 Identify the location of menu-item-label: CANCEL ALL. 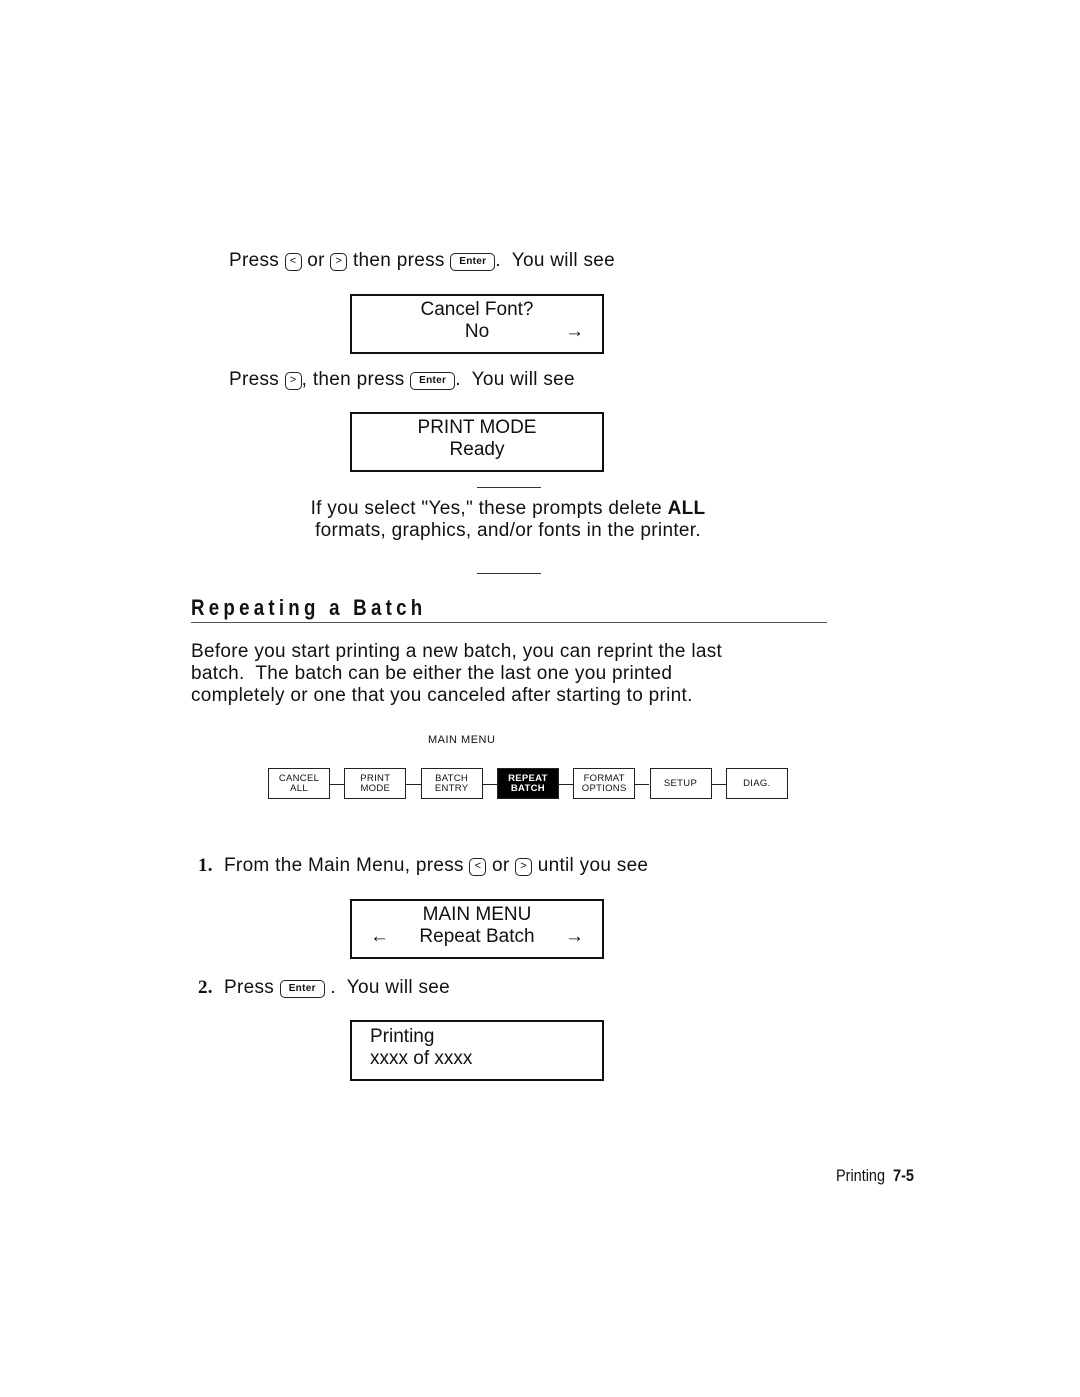
(299, 783).